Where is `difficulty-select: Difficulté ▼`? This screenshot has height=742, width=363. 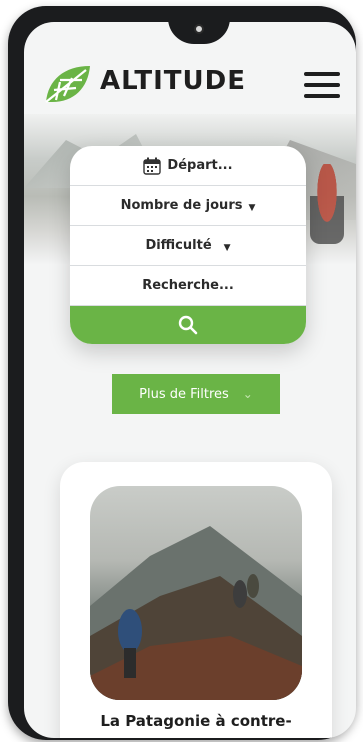
difficulty-select: Difficulté ▼ is located at coordinates (188, 246).